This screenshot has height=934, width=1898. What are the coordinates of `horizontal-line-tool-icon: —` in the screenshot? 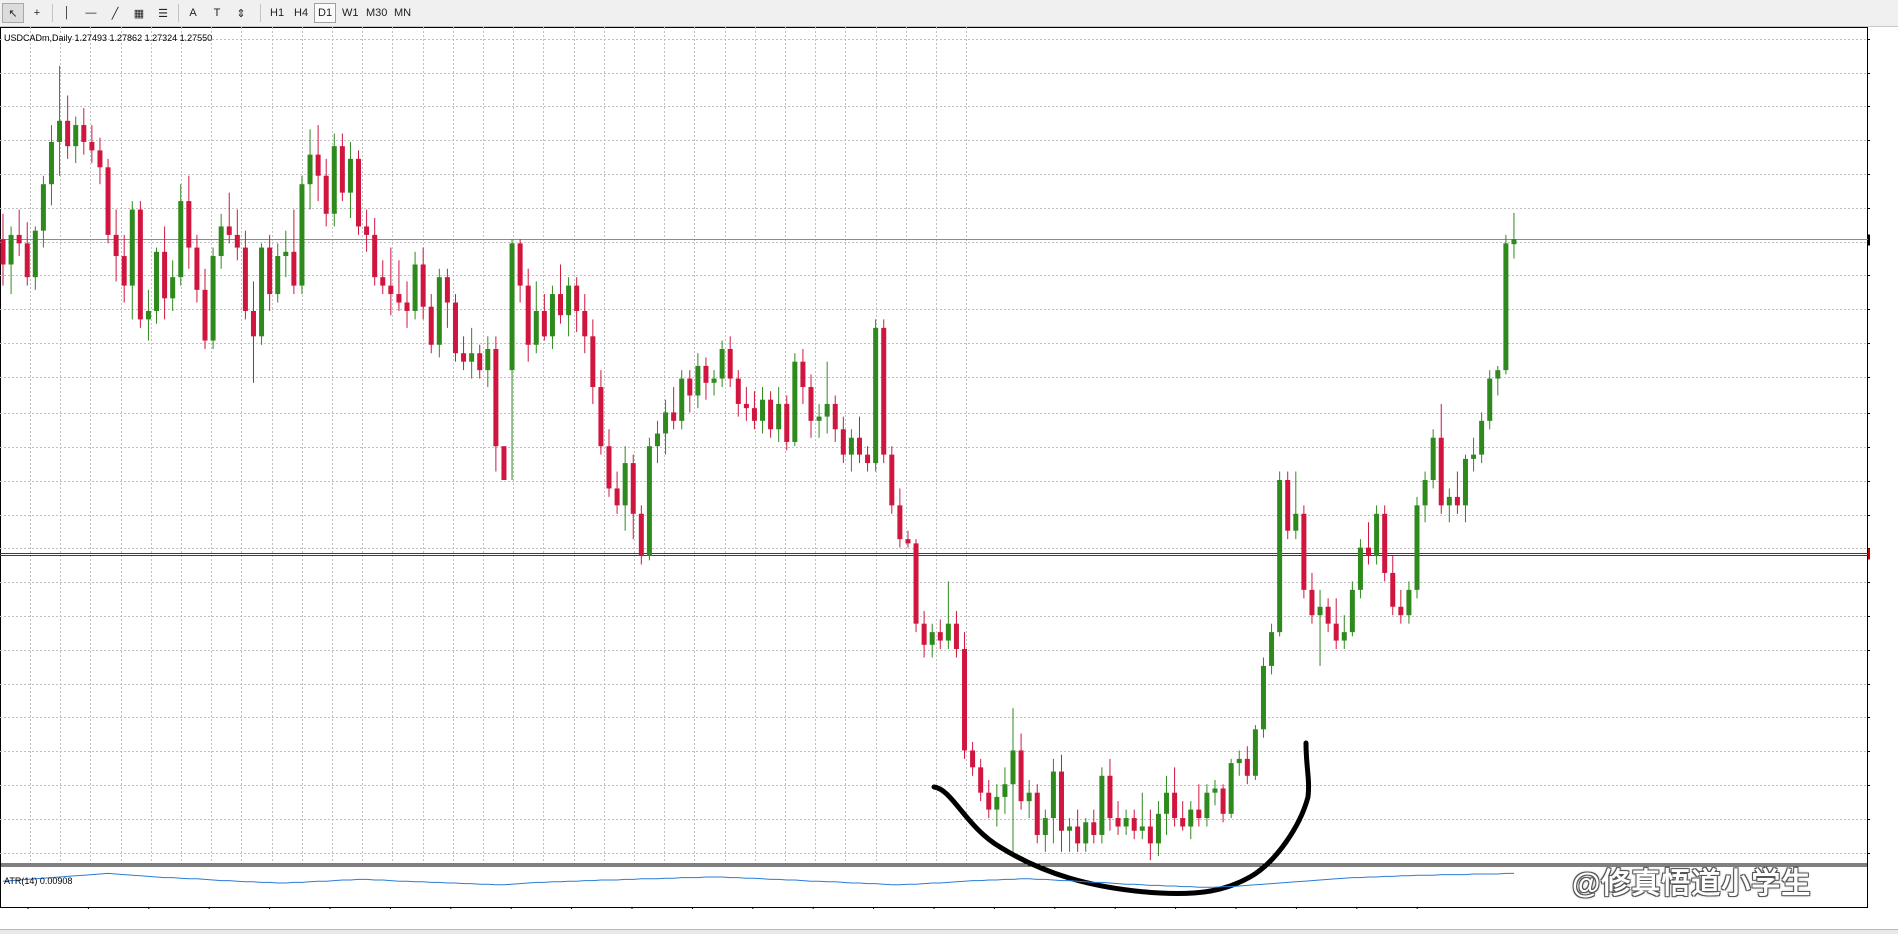 It's located at (91, 13).